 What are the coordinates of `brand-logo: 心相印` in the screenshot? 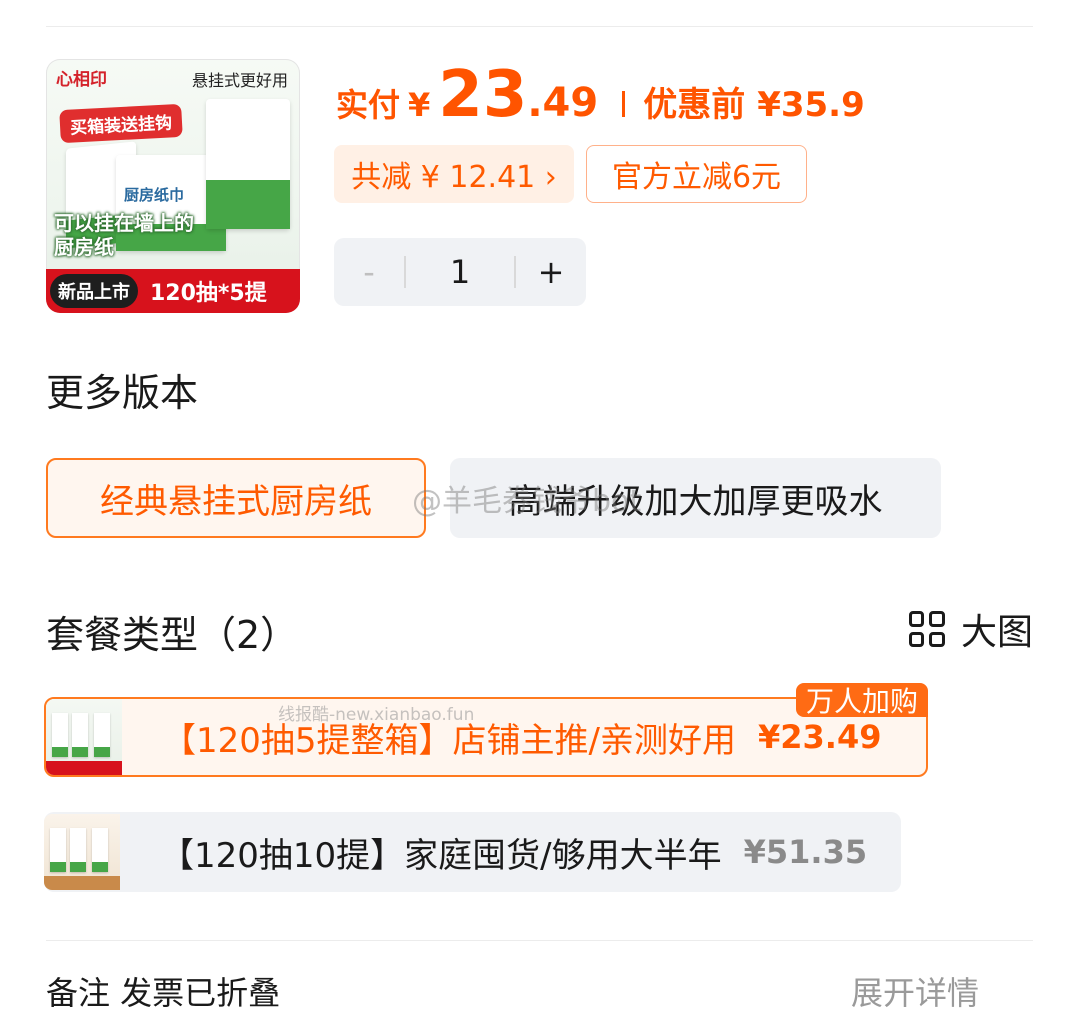 It's located at (81, 80).